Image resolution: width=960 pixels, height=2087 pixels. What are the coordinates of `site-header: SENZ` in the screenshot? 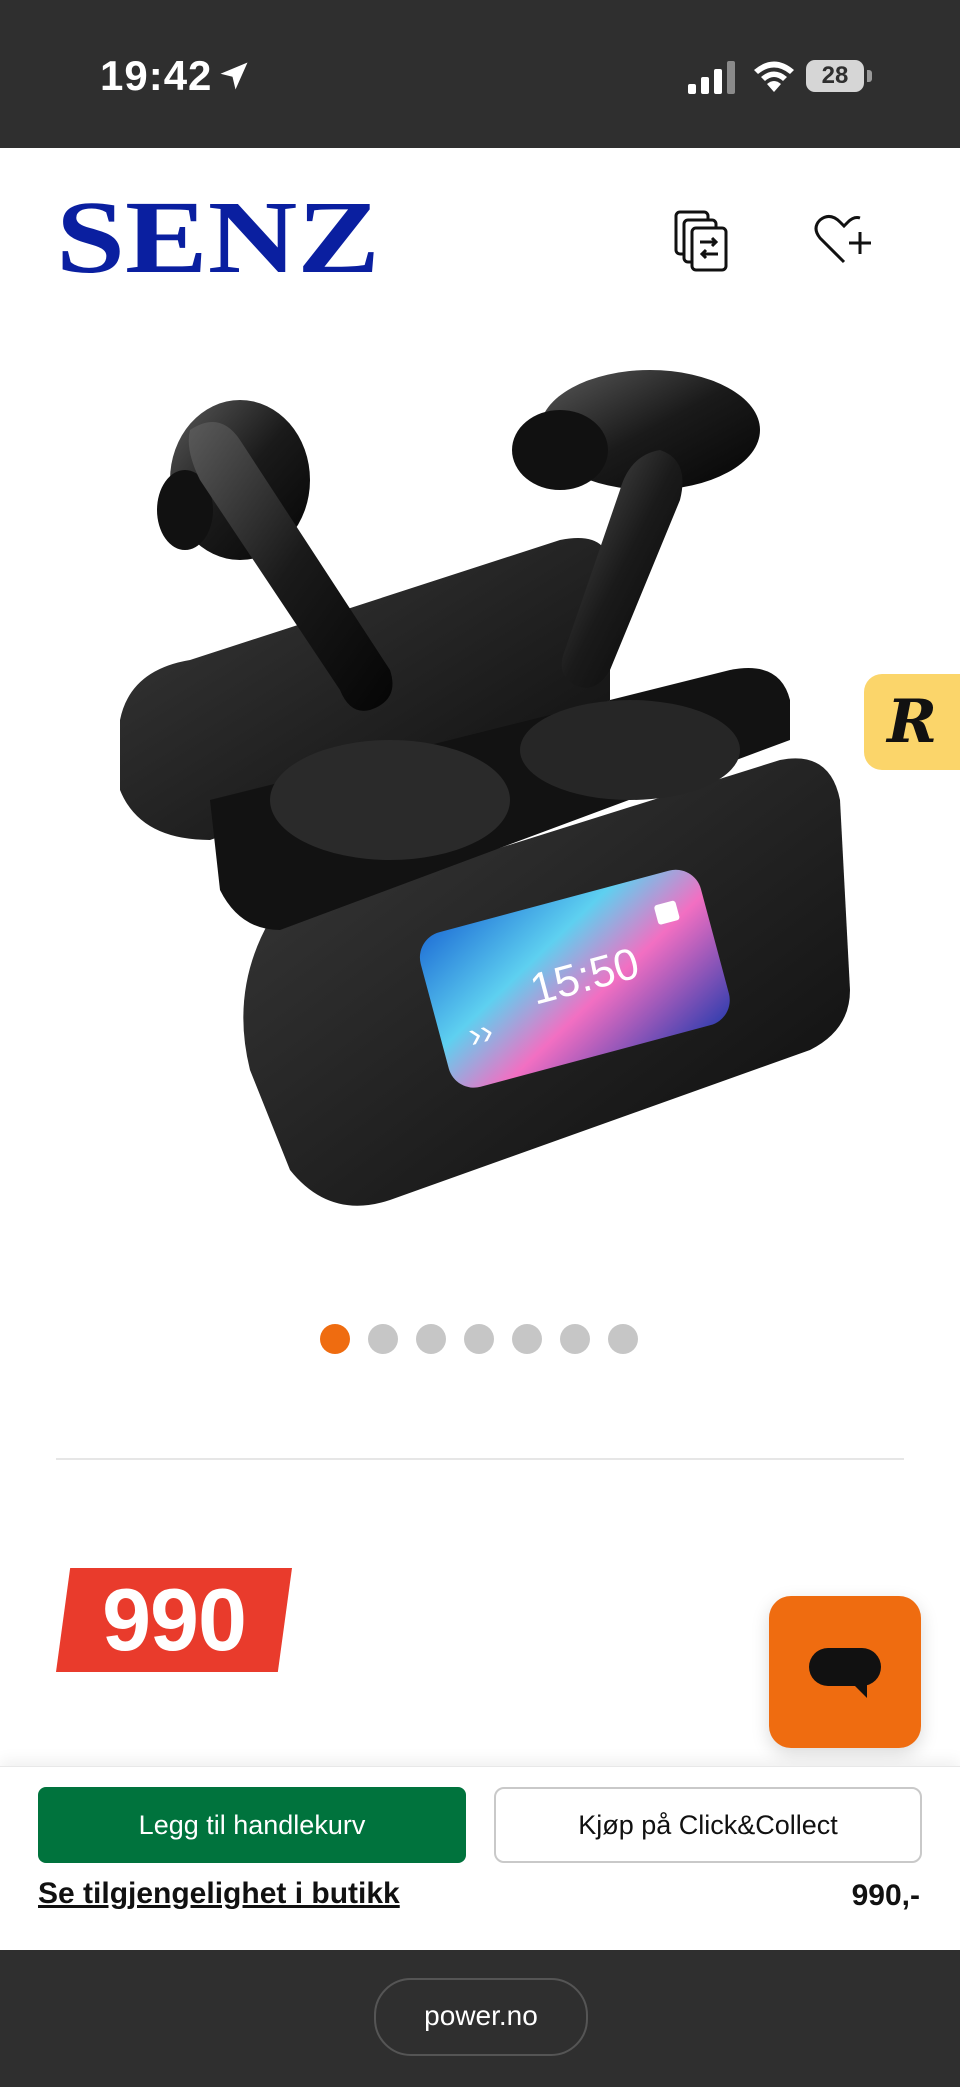 It's located at (480, 228).